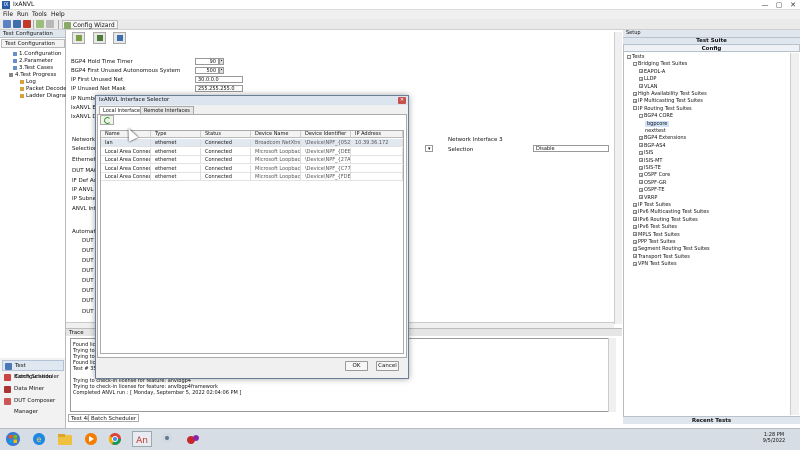 This screenshot has height=450, width=800. I want to click on ip-unused-mask-input: 255.255.255.0, so click(219, 88).